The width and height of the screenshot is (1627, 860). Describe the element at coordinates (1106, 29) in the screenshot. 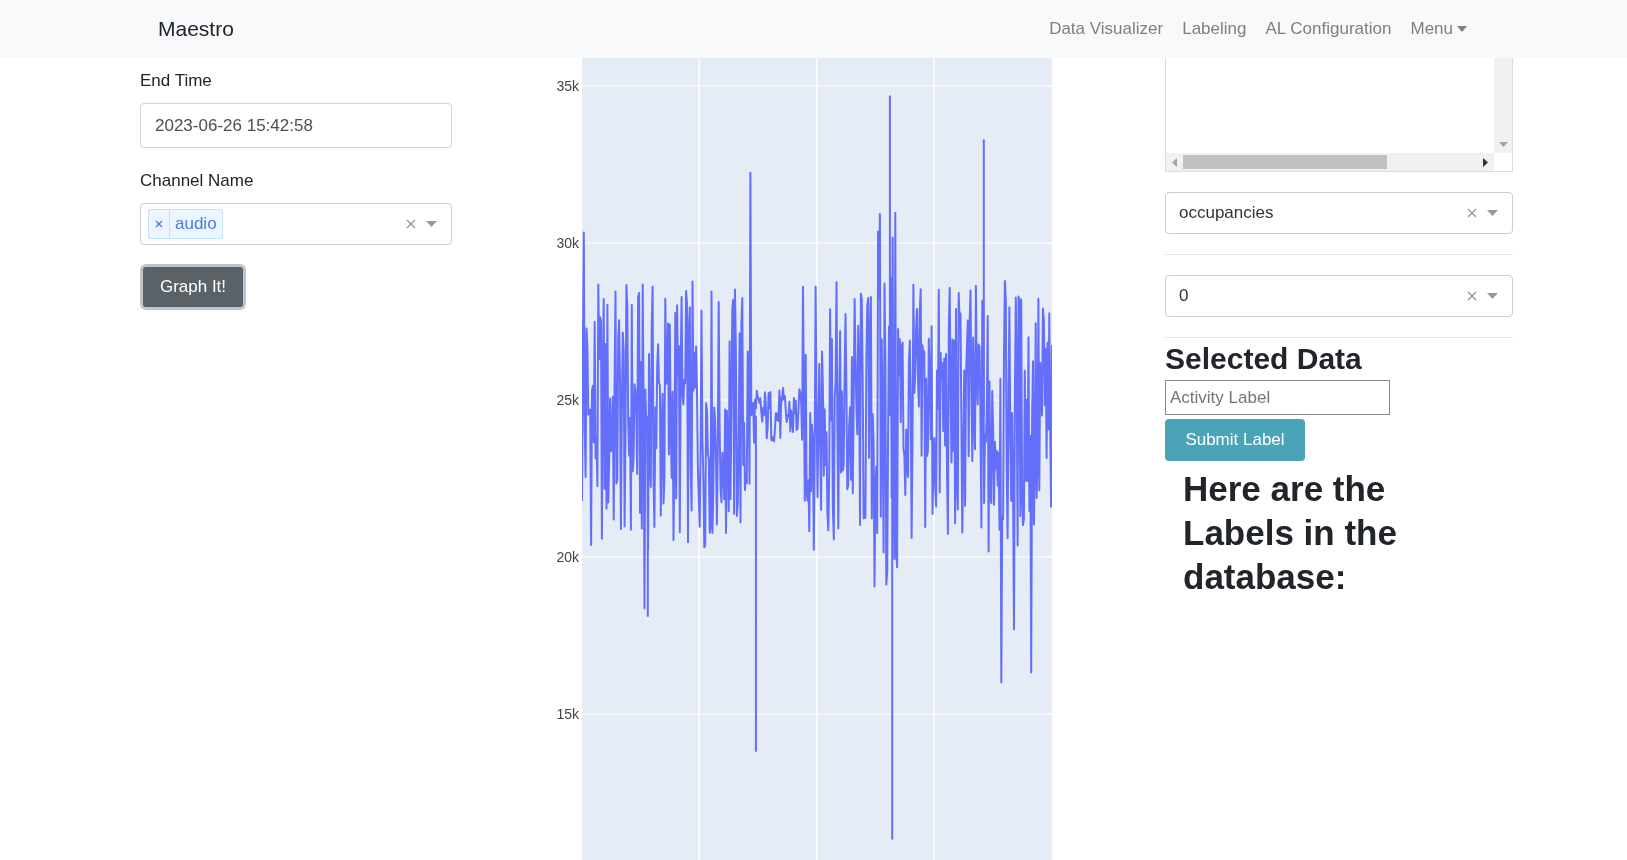

I see `nav-link: Data Visualizer` at that location.